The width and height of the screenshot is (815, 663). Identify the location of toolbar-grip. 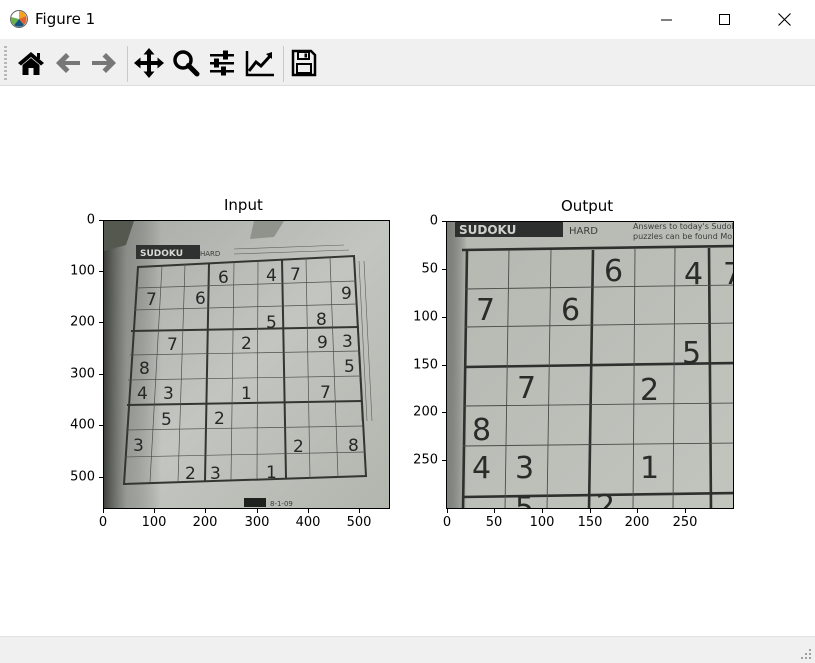
(5, 63).